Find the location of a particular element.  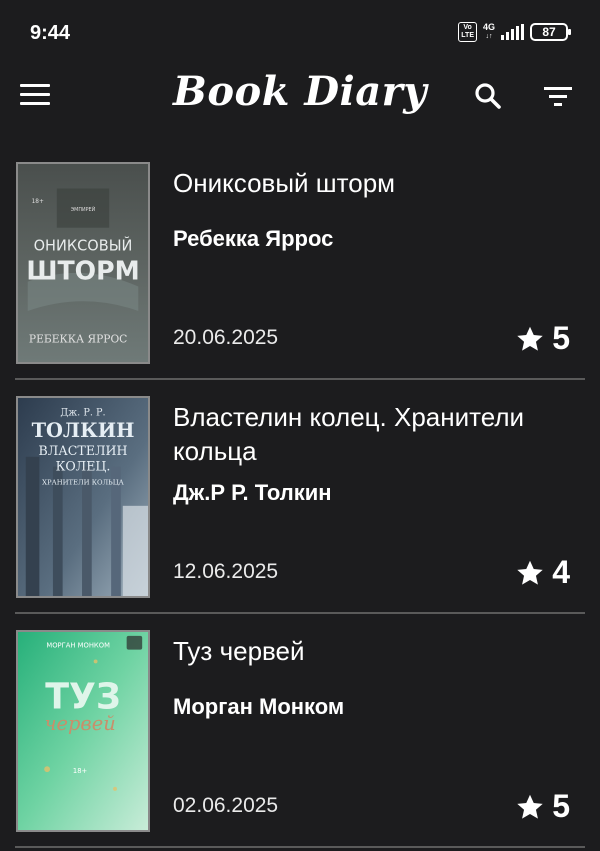

cover-line1: ОНИКСОВЫЙ is located at coordinates (83, 245).